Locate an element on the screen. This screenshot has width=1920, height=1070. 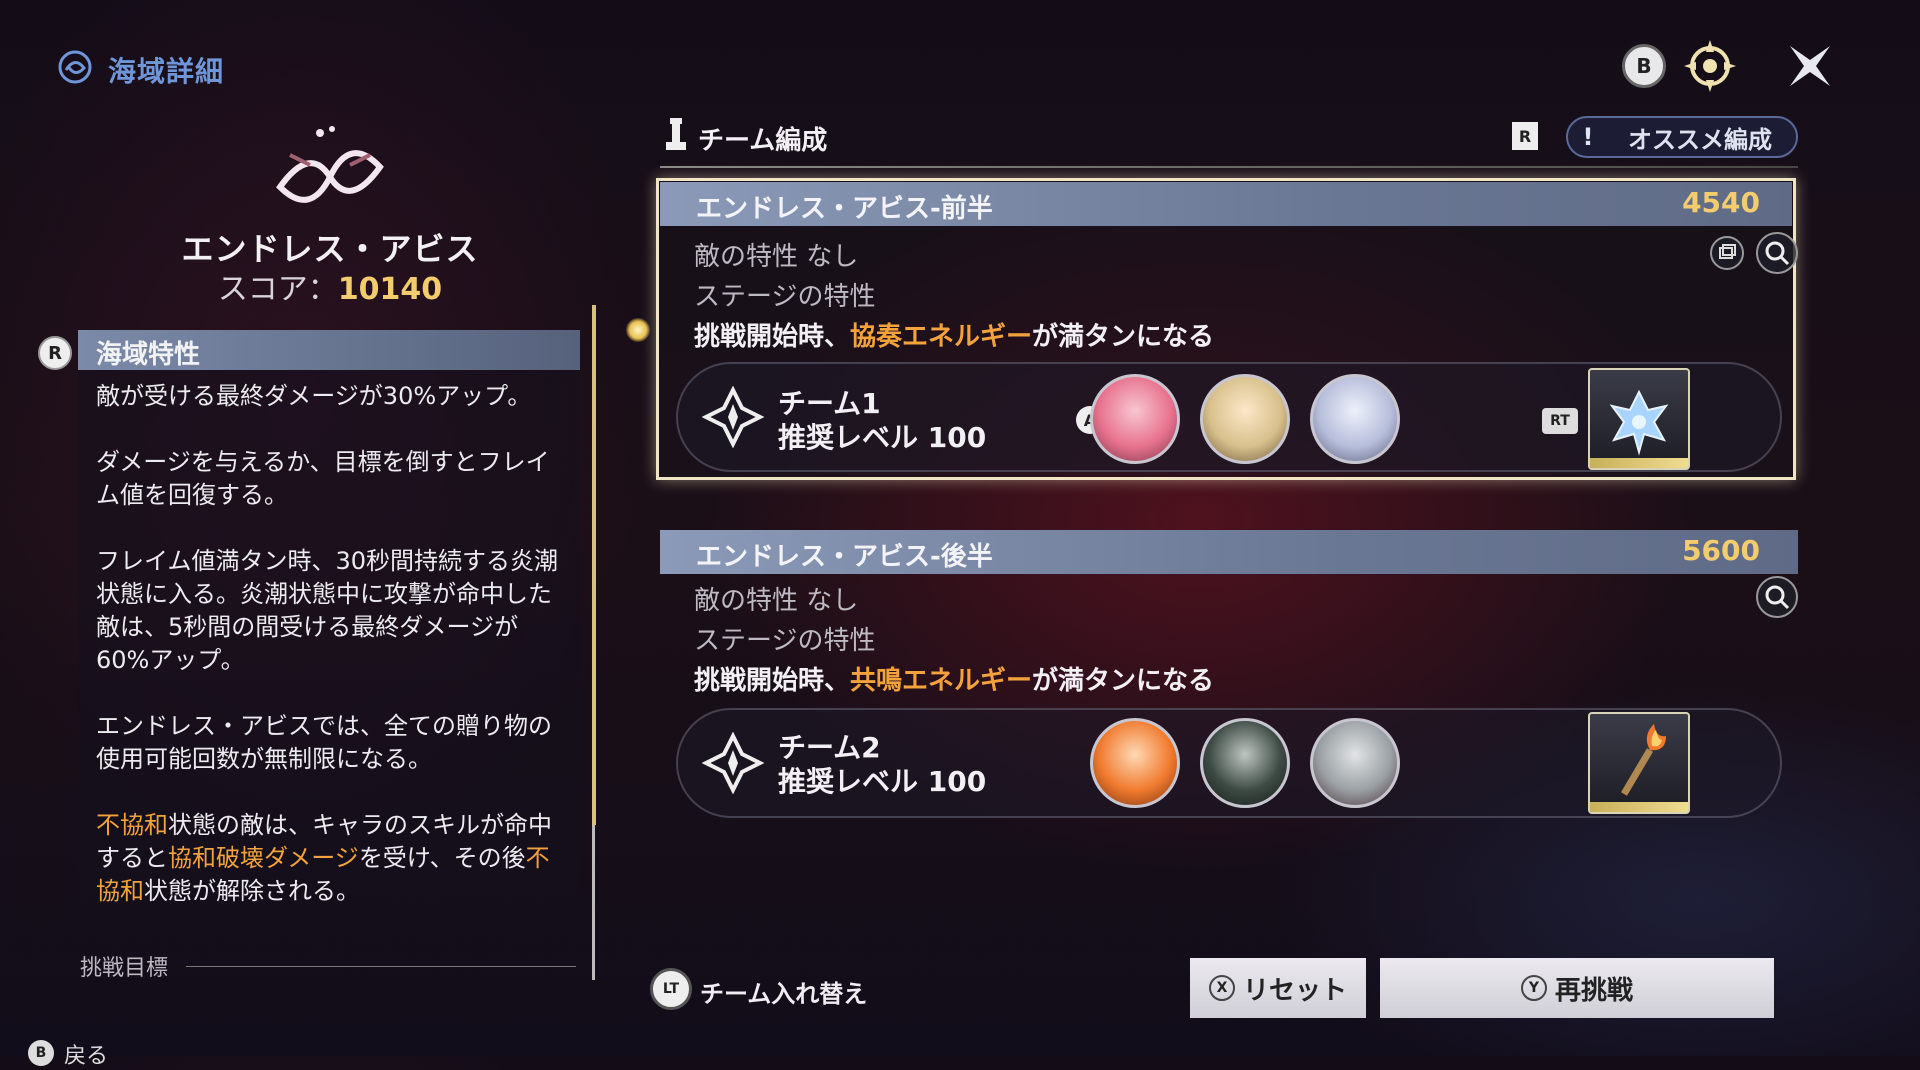
stage-trait-text: 挑戦開始時、協奏エネルギーが満タンになる is located at coordinates (954, 334).